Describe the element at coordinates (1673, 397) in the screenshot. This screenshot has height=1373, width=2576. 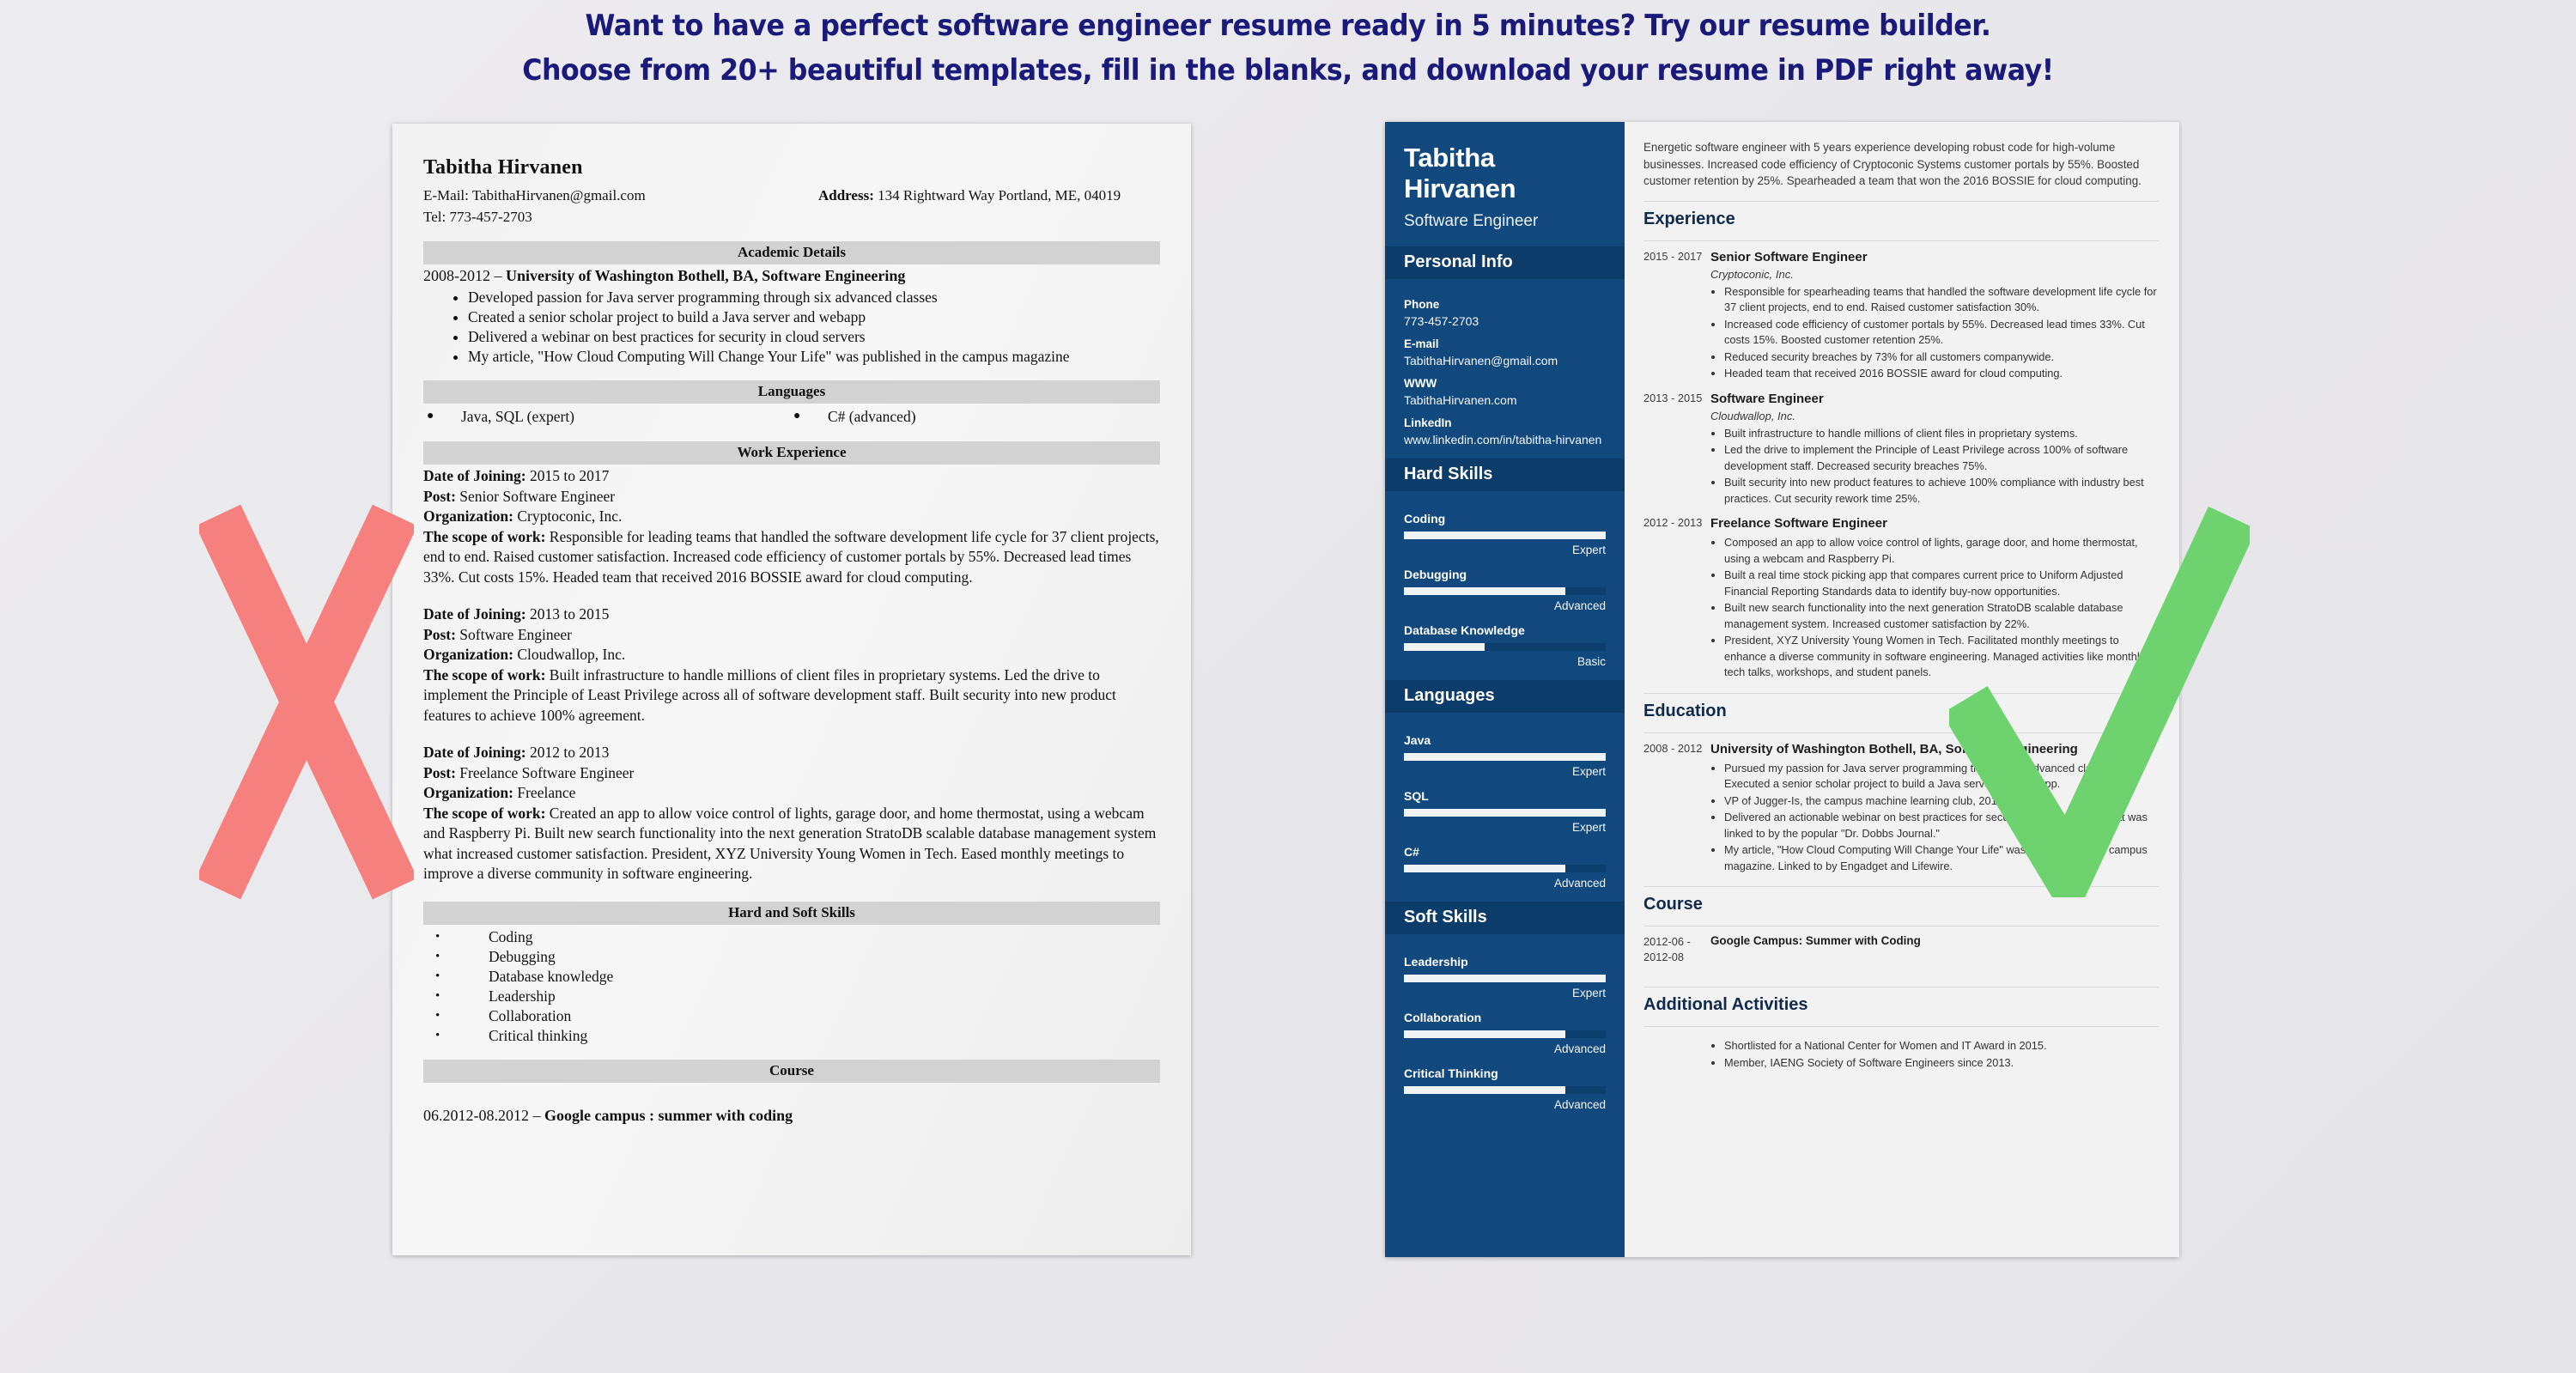
I see `entry-dates: 2013 - 2015` at that location.